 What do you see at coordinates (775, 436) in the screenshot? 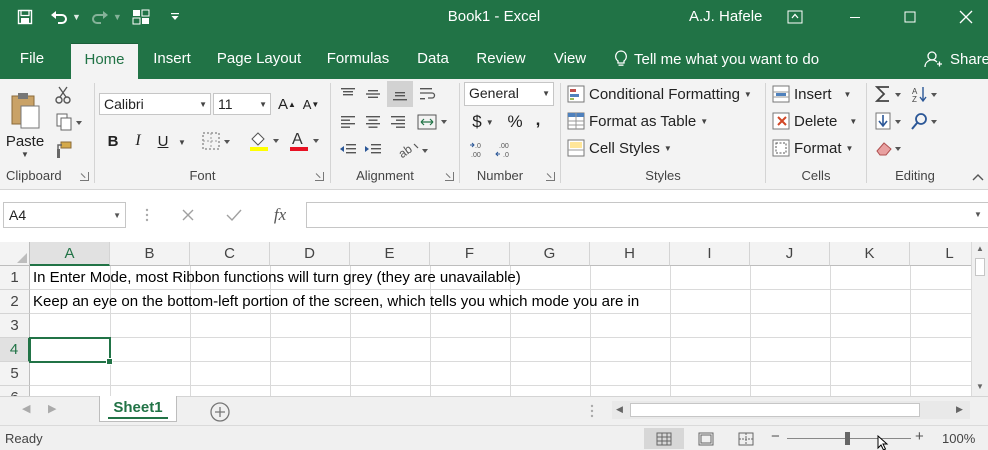
I see `zoom-out-icon: −` at bounding box center [775, 436].